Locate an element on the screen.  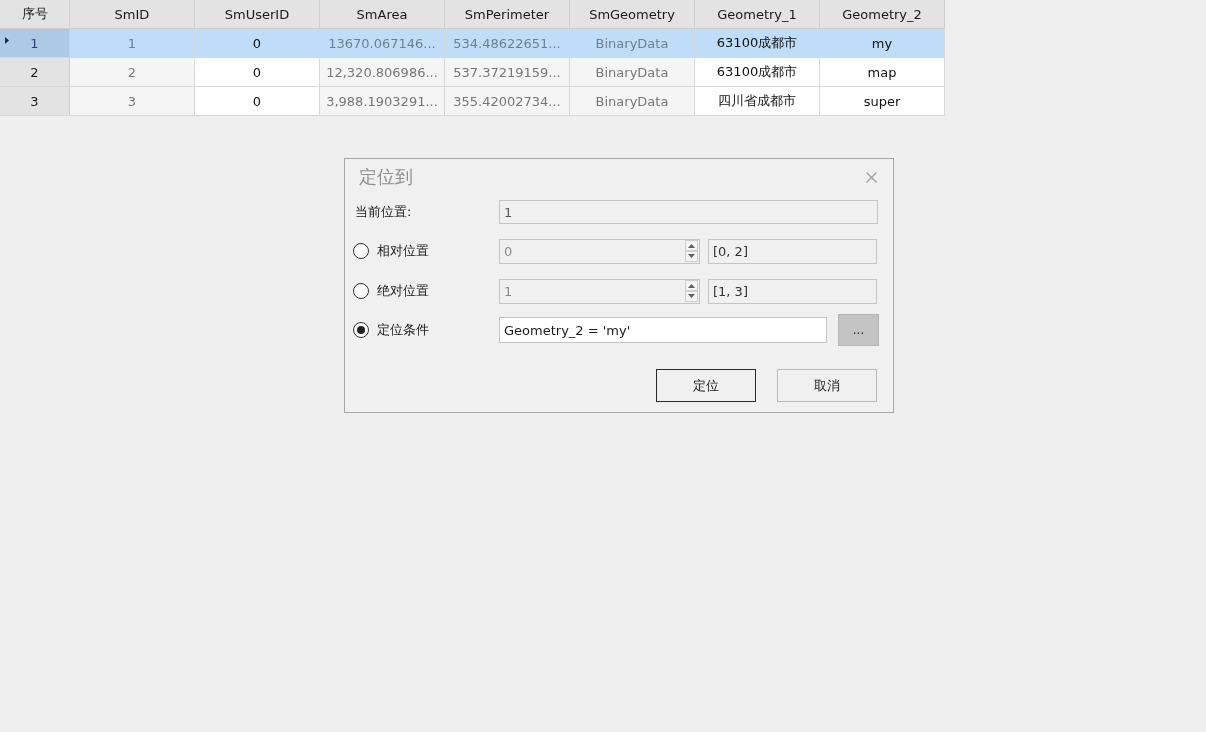
row-number: 2 is located at coordinates (35, 72).